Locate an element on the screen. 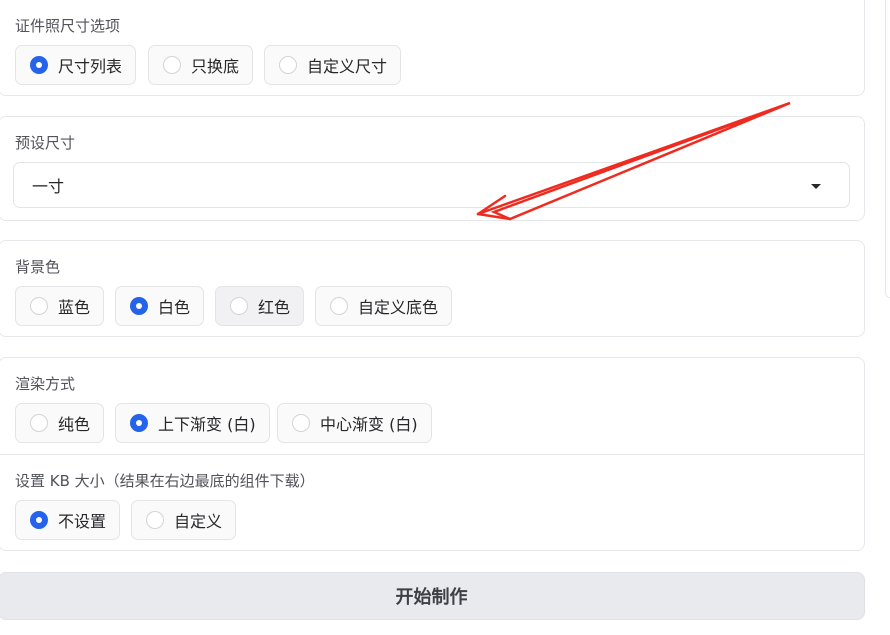  radio-label: 只换底 is located at coordinates (215, 66).